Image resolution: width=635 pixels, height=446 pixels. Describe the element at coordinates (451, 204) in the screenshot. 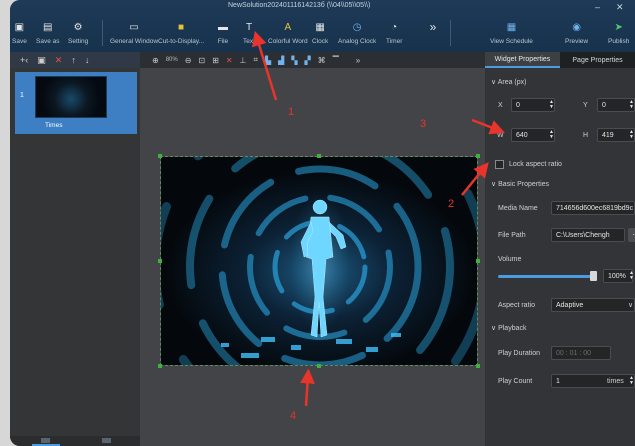

I see `annotation-2: 2` at that location.